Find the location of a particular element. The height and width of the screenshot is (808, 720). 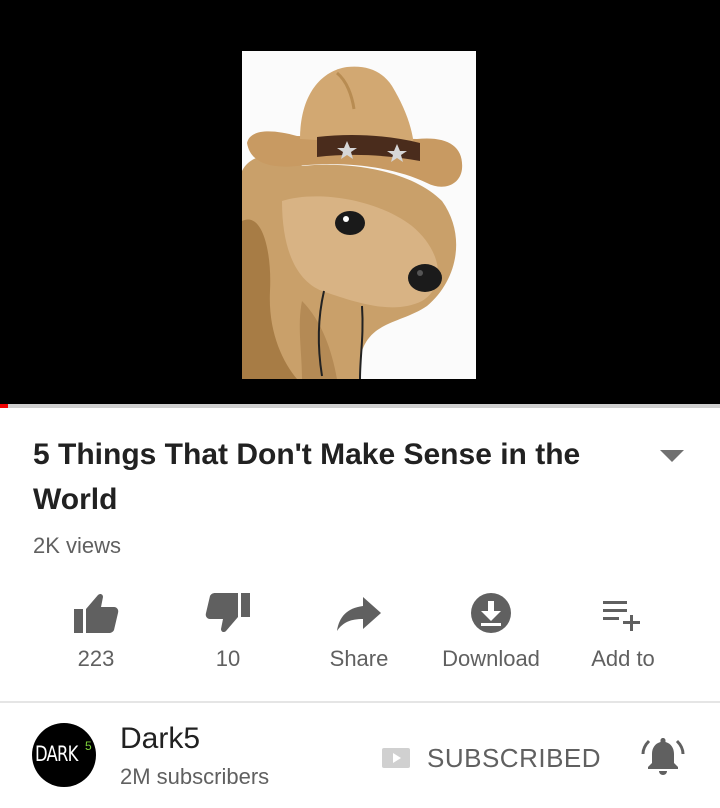

video-progress-fill is located at coordinates (4, 406).